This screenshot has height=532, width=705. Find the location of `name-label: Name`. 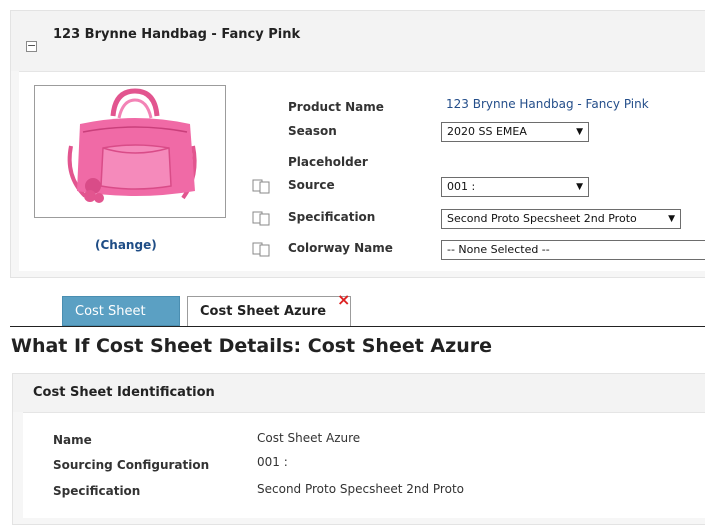

name-label: Name is located at coordinates (72, 440).